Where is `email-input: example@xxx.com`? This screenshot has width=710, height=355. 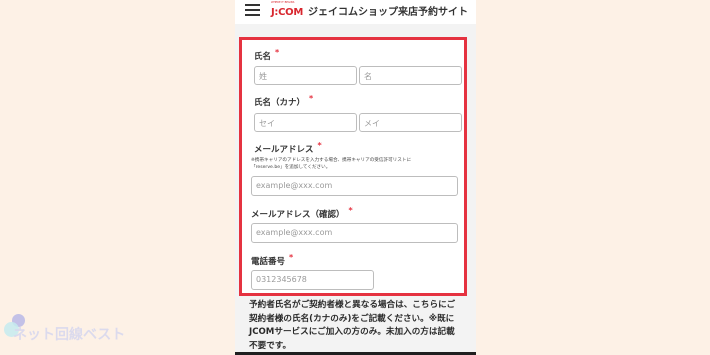 email-input: example@xxx.com is located at coordinates (354, 186).